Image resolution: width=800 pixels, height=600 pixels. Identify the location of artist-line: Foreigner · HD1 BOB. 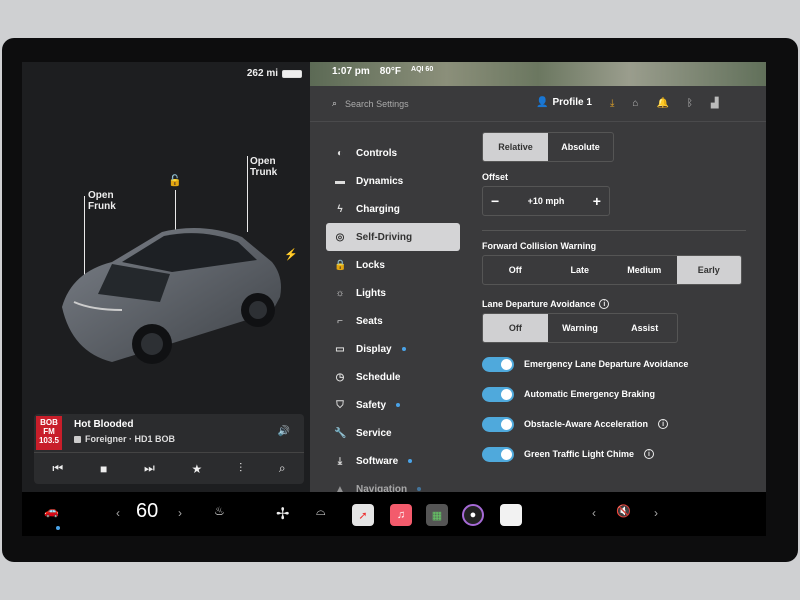
(124, 439).